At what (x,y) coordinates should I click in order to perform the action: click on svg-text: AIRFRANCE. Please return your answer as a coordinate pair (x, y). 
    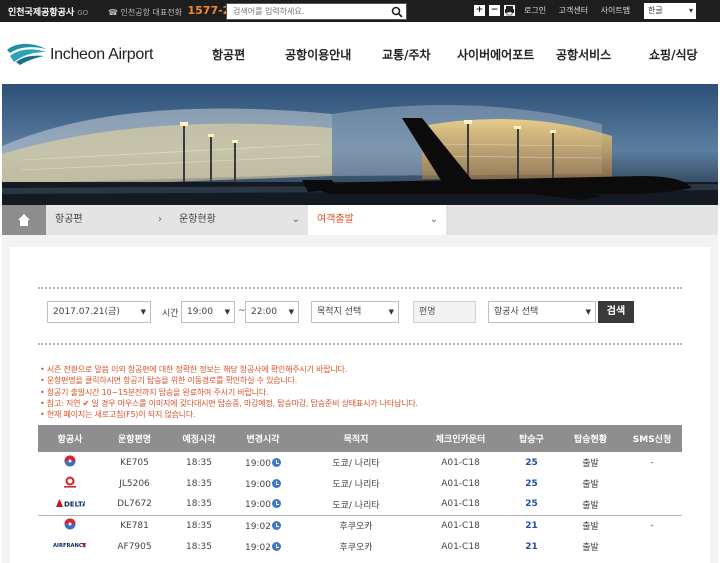
    Looking at the image, I should click on (70, 546).